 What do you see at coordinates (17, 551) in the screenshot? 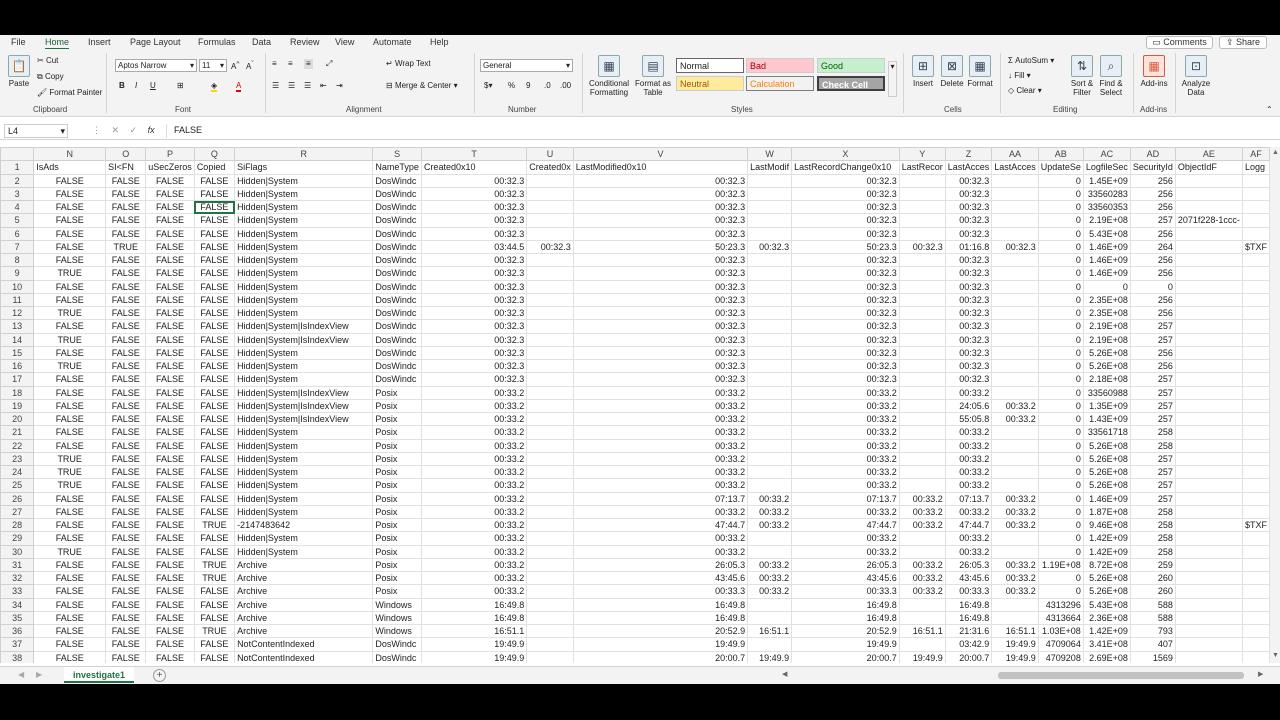
I see `row-header: 30` at bounding box center [17, 551].